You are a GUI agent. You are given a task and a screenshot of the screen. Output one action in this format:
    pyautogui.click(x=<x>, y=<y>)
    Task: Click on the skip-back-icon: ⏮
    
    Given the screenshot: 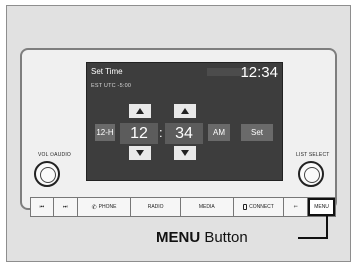 What is the action you would take?
    pyautogui.click(x=42, y=207)
    